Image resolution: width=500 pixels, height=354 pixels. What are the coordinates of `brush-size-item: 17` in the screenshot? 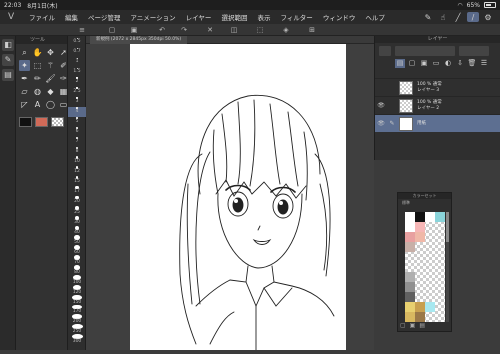 It's located at (77, 191).